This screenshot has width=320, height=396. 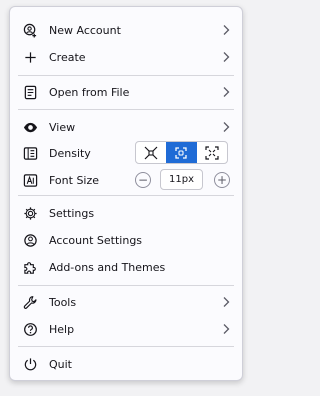 I want to click on menu-item-new-account: New Account, so click(x=126, y=30).